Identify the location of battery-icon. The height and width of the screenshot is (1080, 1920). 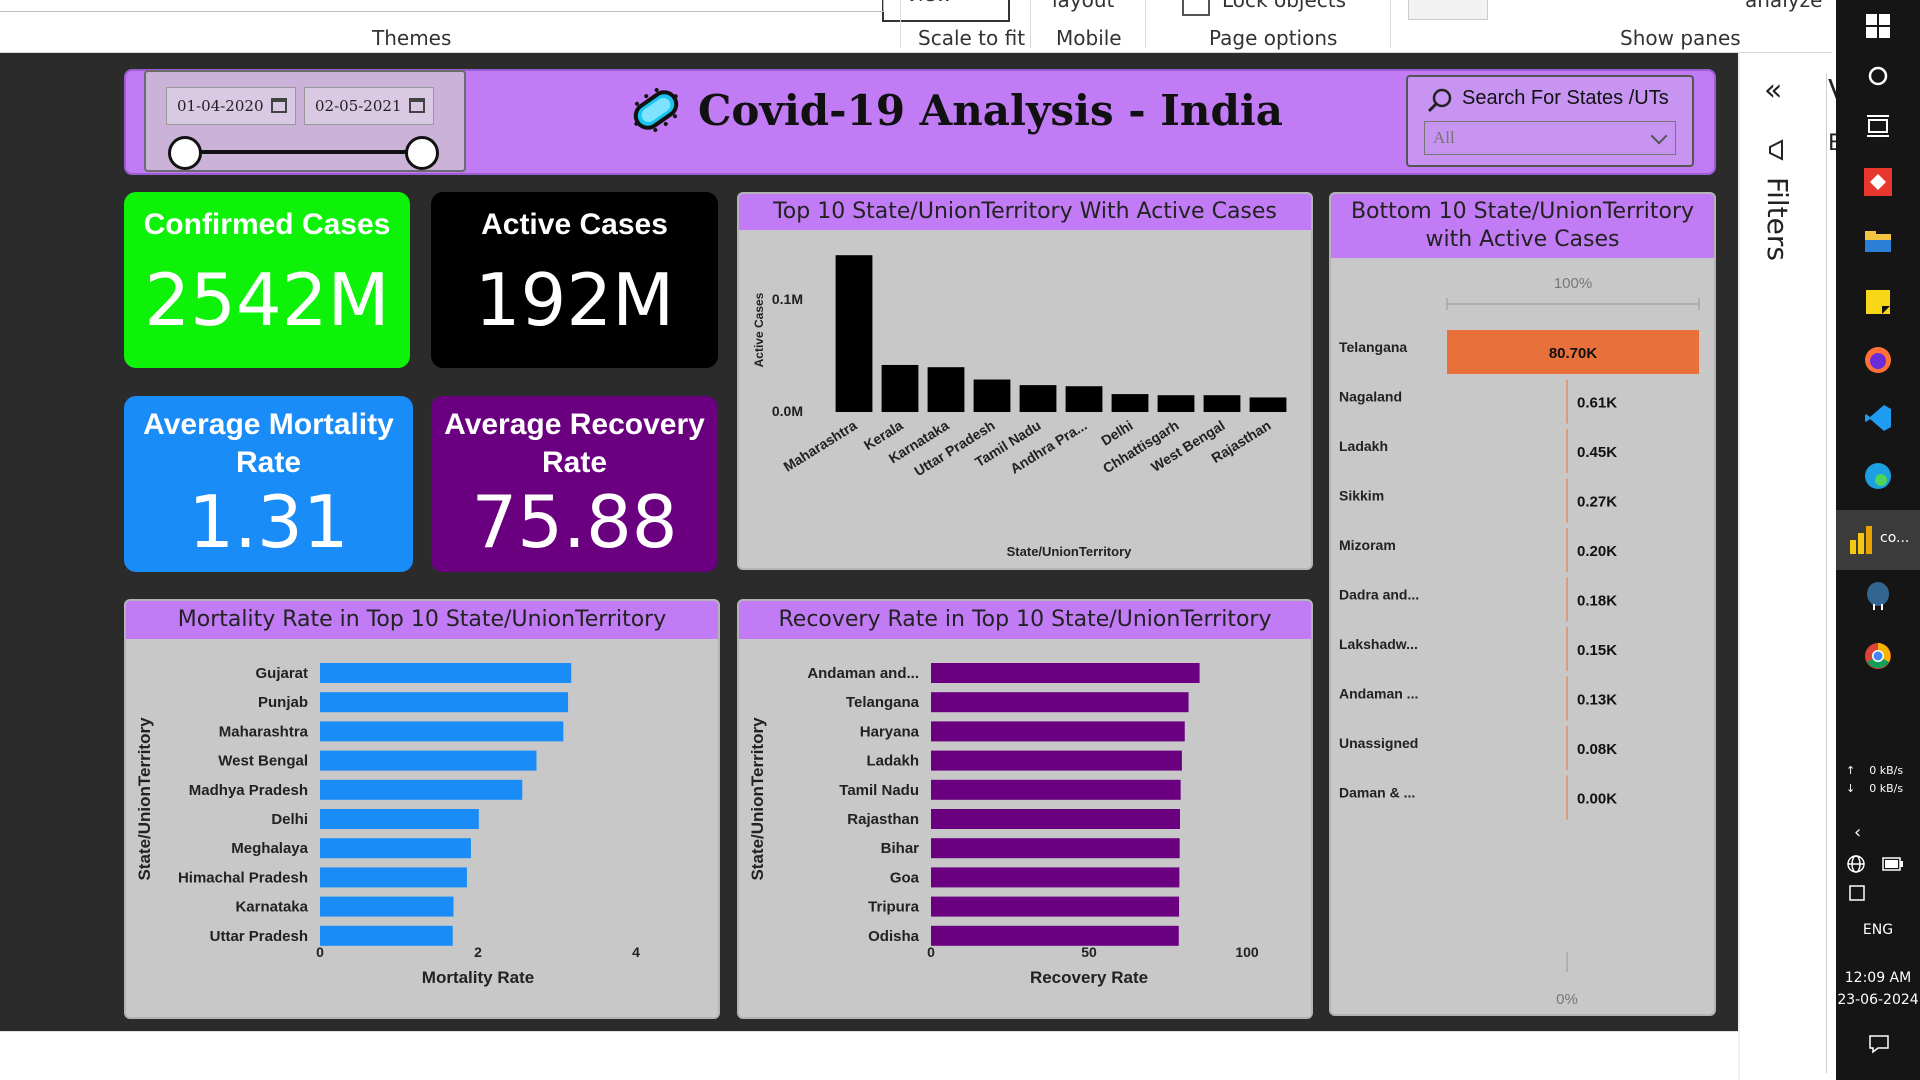
(1893, 864).